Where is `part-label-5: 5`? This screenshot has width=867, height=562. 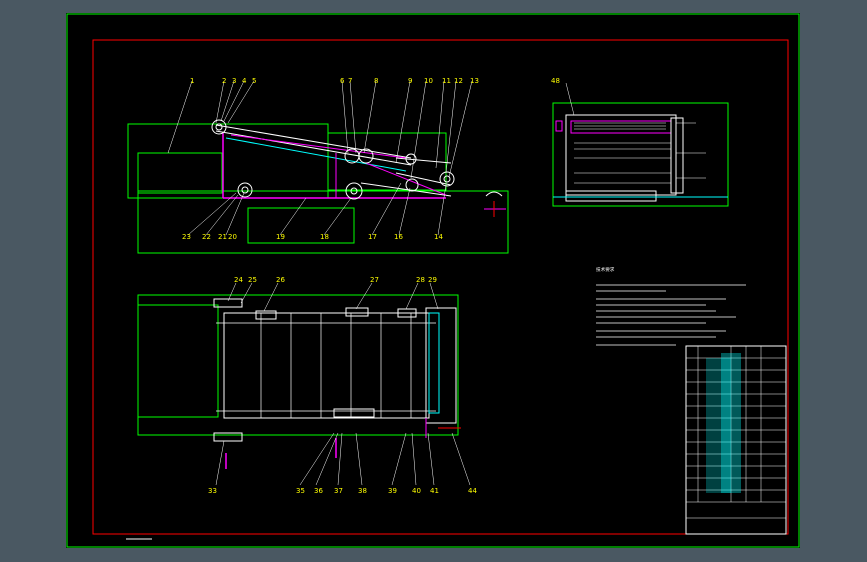
part-label-5: 5 is located at coordinates (254, 81).